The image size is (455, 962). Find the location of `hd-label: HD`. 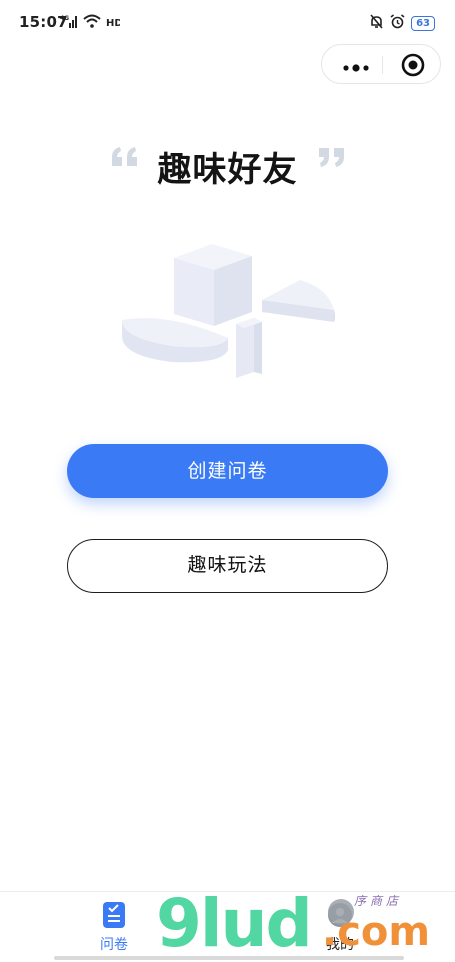

hd-label: HD is located at coordinates (113, 23).